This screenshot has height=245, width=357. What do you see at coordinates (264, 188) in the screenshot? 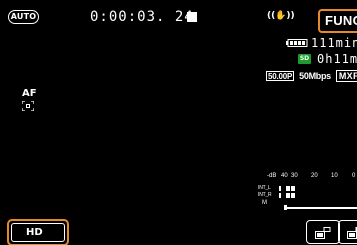
I see `channel-left-label: INT_L` at bounding box center [264, 188].